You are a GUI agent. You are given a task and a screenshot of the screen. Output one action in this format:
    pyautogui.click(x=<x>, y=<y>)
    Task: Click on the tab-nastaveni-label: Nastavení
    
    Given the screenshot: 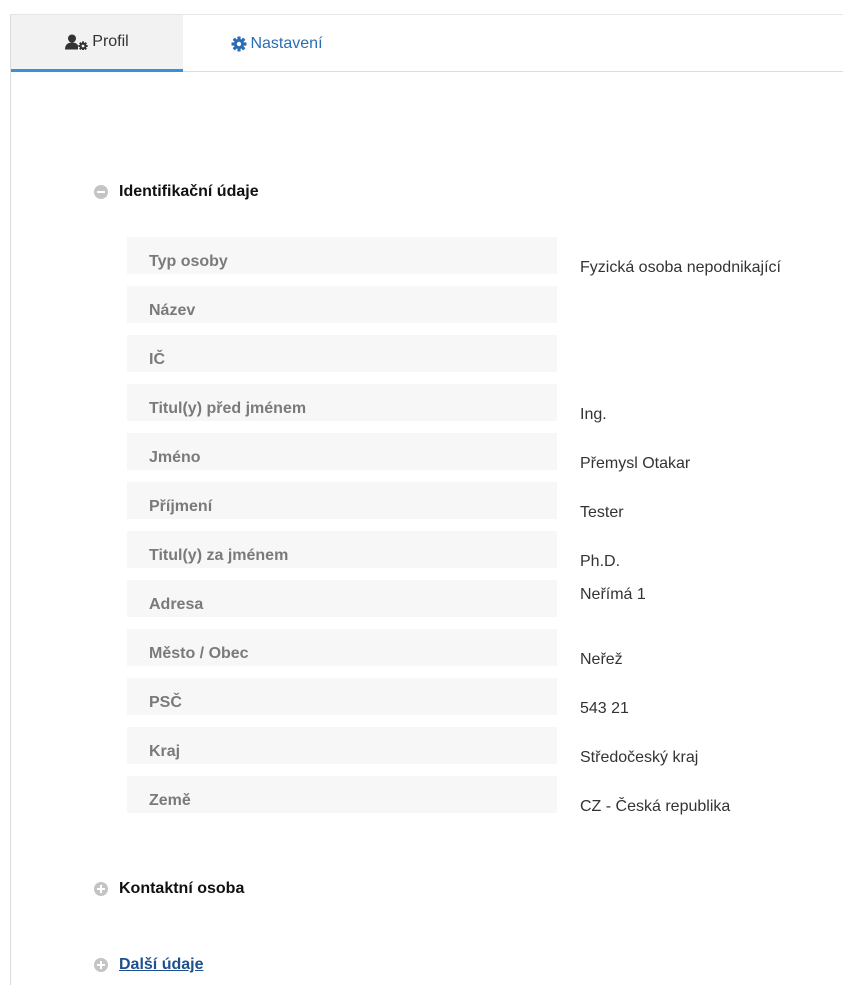 What is the action you would take?
    pyautogui.click(x=286, y=43)
    